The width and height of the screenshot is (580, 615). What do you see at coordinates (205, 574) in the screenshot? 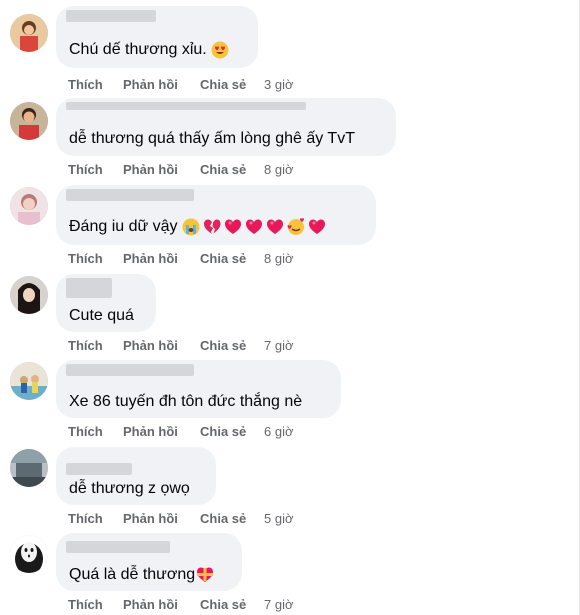
I see `heart-with-ribbon-icon` at bounding box center [205, 574].